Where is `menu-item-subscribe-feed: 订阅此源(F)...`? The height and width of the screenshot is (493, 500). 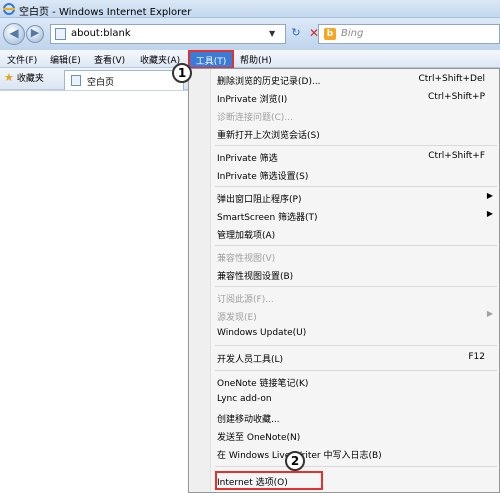
menu-item-subscribe-feed: 订阅此源(F)... is located at coordinates (245, 300).